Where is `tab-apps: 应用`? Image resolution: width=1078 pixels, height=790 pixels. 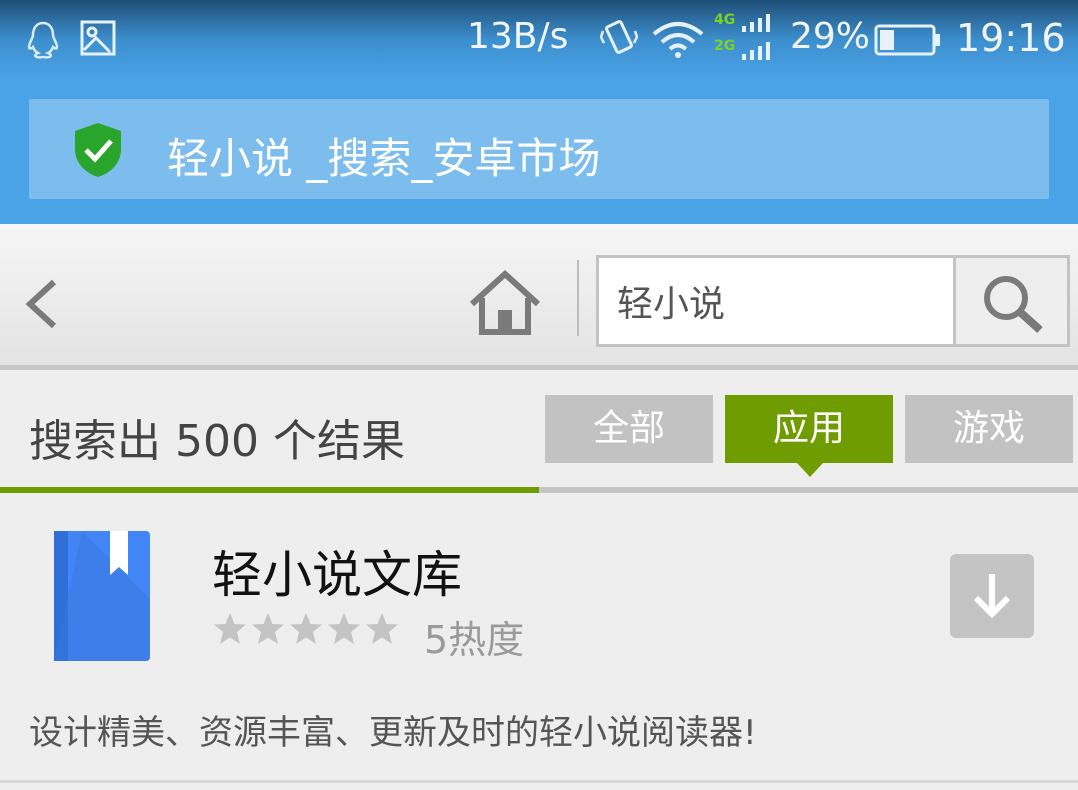 tab-apps: 应用 is located at coordinates (809, 436).